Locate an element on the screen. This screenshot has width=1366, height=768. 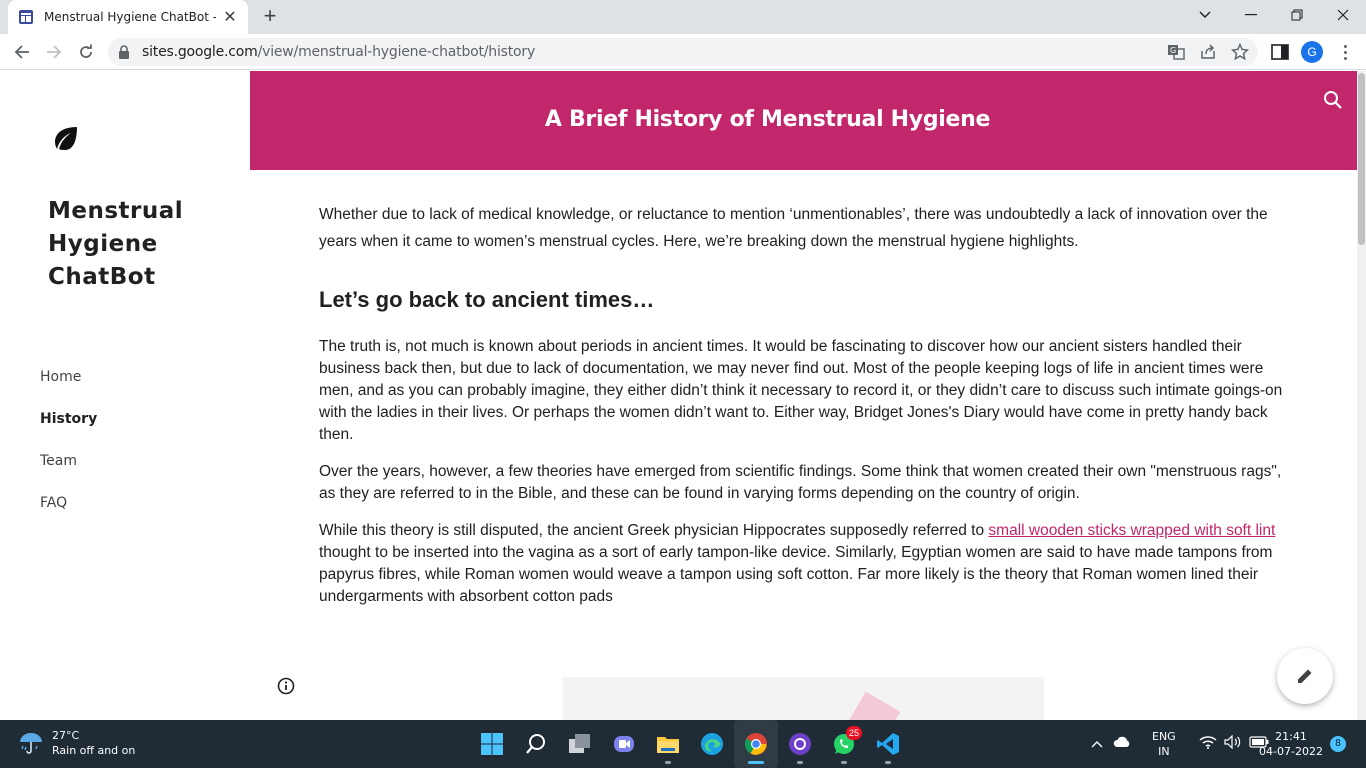
search-icon is located at coordinates (1333, 100).